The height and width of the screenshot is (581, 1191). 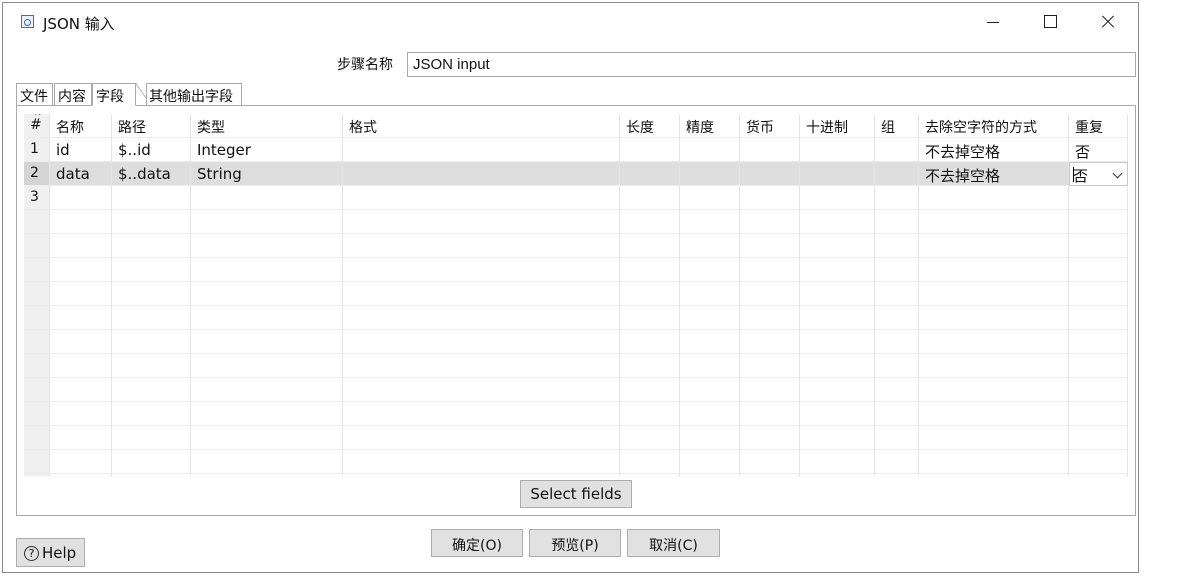 What do you see at coordinates (837, 126) in the screenshot?
I see `column-header-decimal: 十进制` at bounding box center [837, 126].